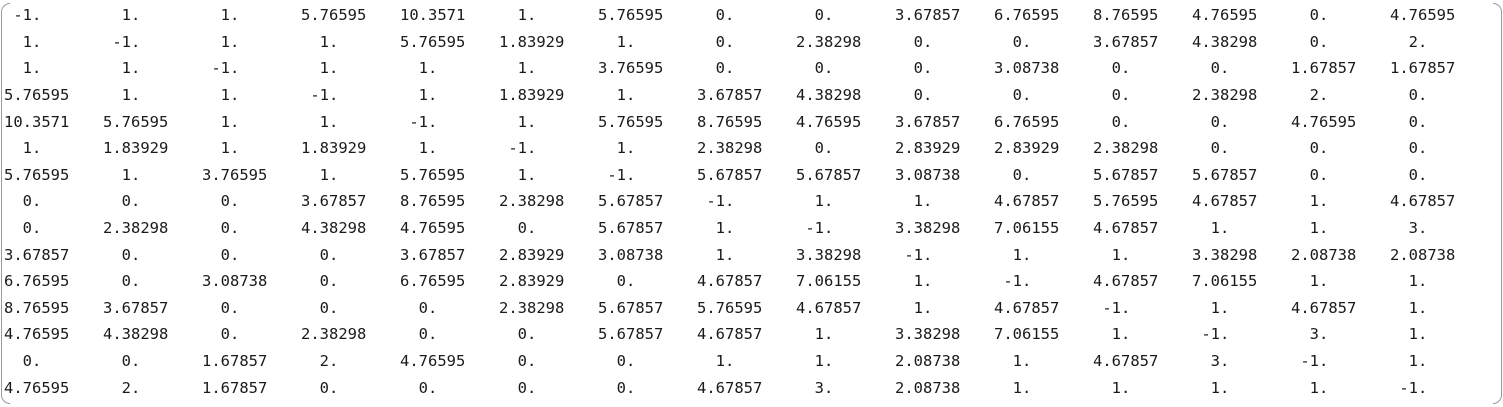 This screenshot has width=1503, height=407. I want to click on matrix-cell: 8.76595, so click(730, 121).